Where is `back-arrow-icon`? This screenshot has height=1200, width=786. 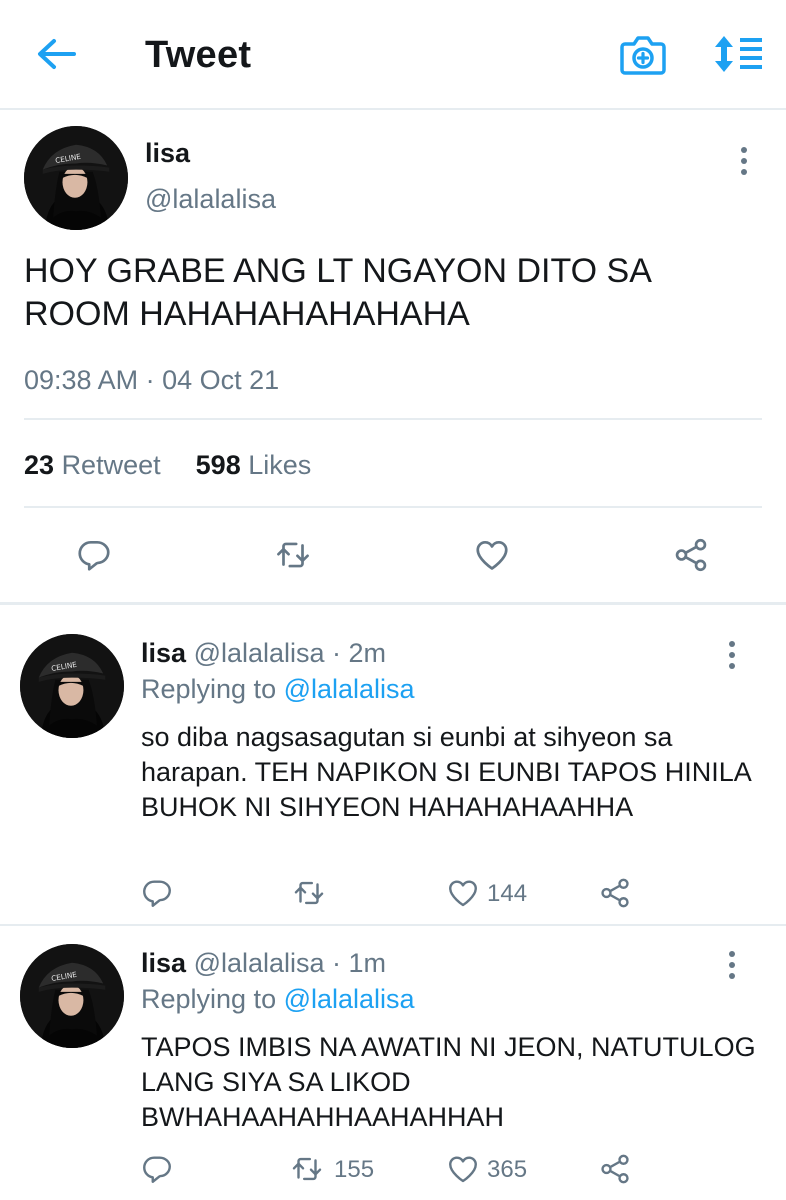
back-arrow-icon is located at coordinates (56, 54).